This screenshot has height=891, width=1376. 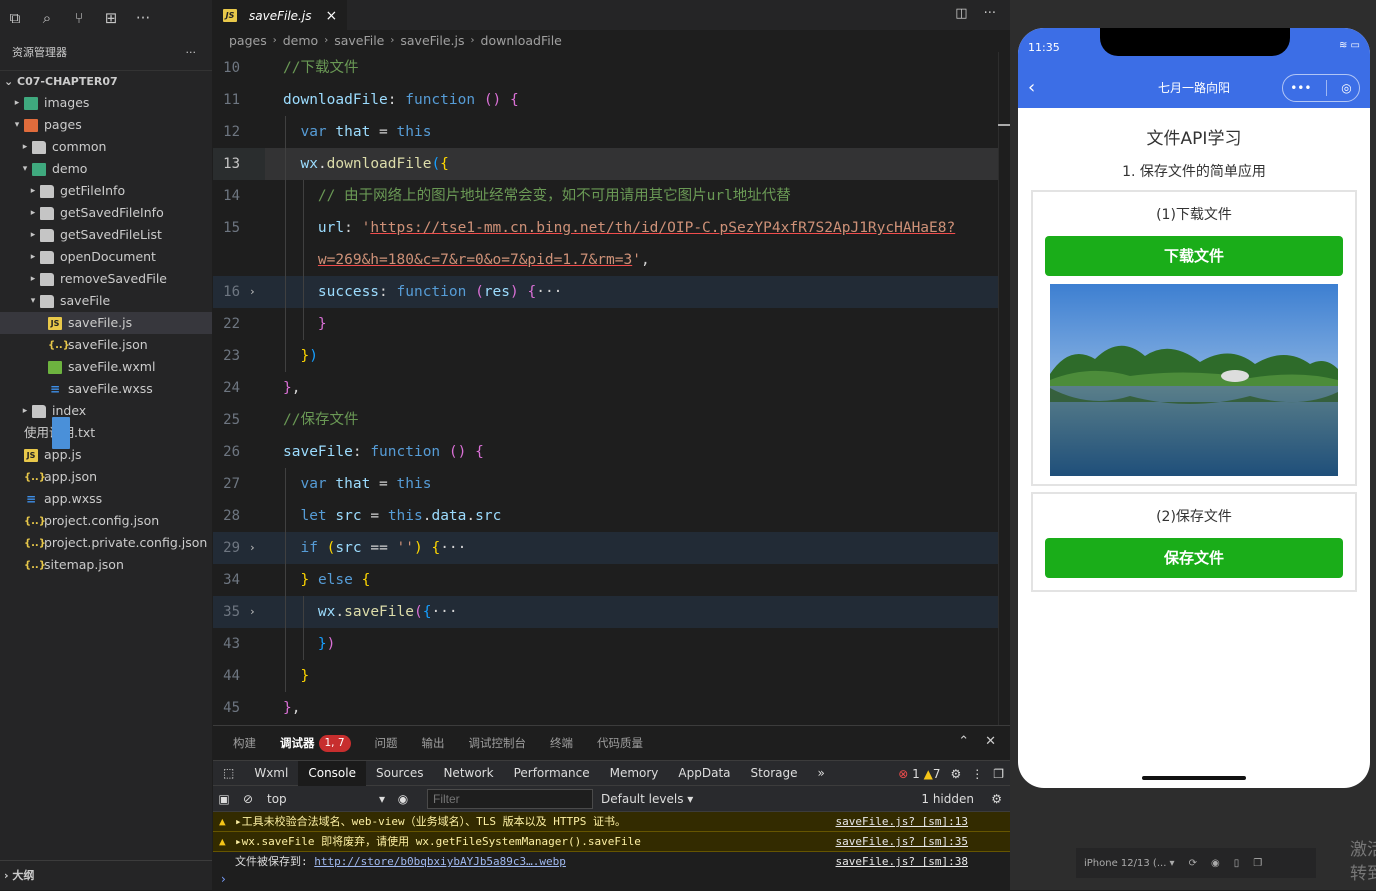 What do you see at coordinates (106, 213) in the screenshot?
I see `tree-item: ▸ getSavedFileInfo` at bounding box center [106, 213].